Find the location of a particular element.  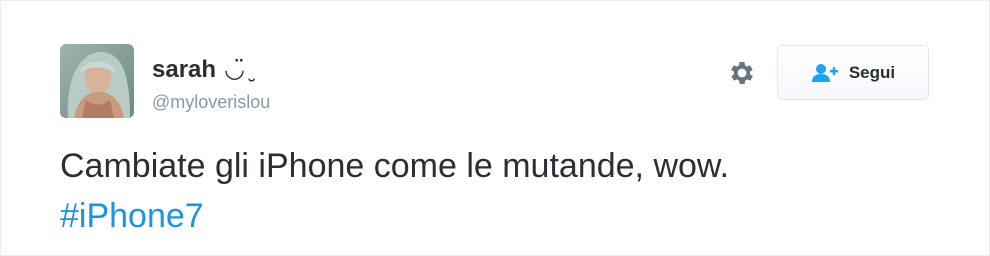

gear-icon is located at coordinates (742, 73).